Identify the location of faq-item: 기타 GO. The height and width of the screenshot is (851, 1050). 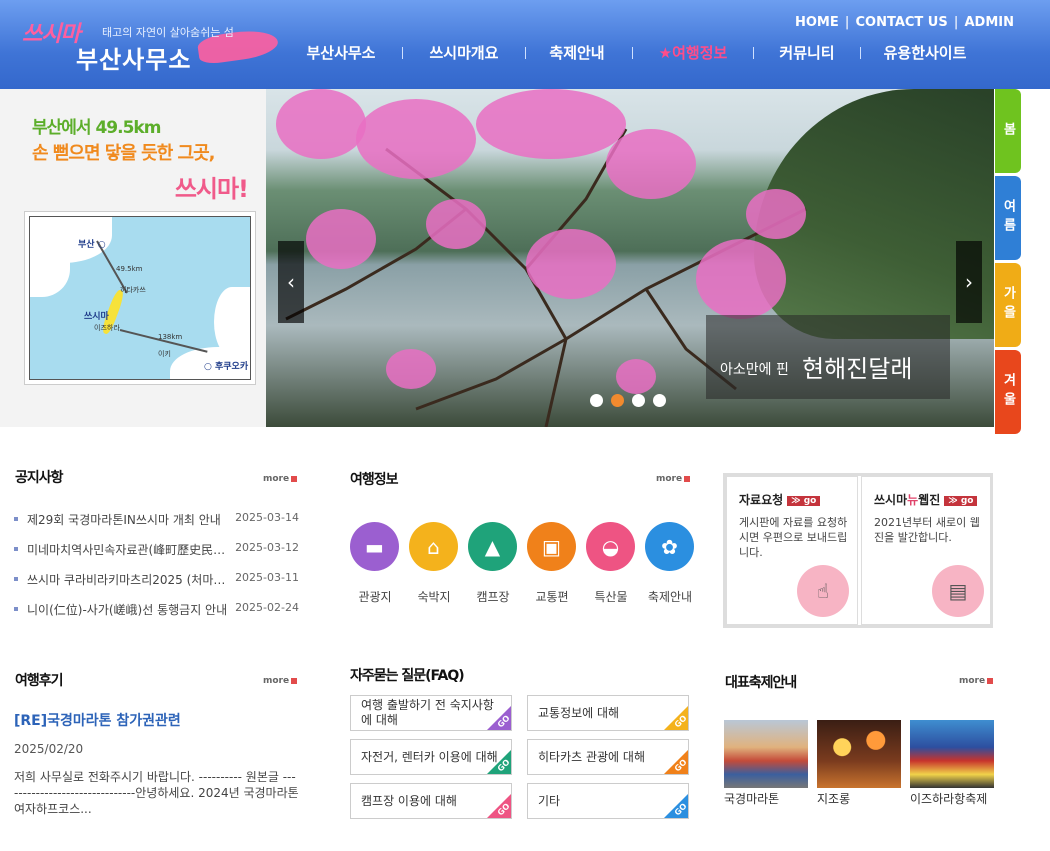
(608, 801).